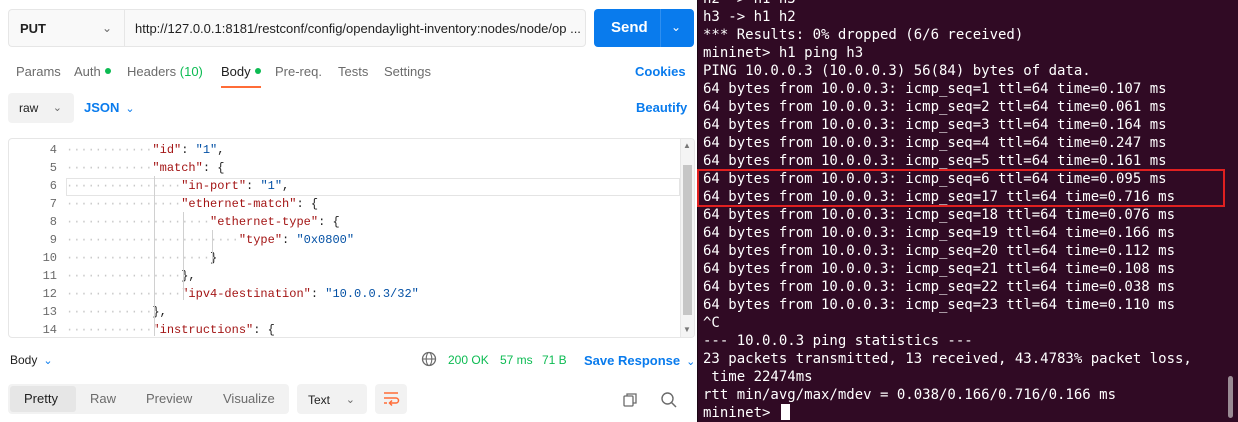 This screenshot has height=422, width=1238. Describe the element at coordinates (49, 258) in the screenshot. I see `line-number: 10` at that location.